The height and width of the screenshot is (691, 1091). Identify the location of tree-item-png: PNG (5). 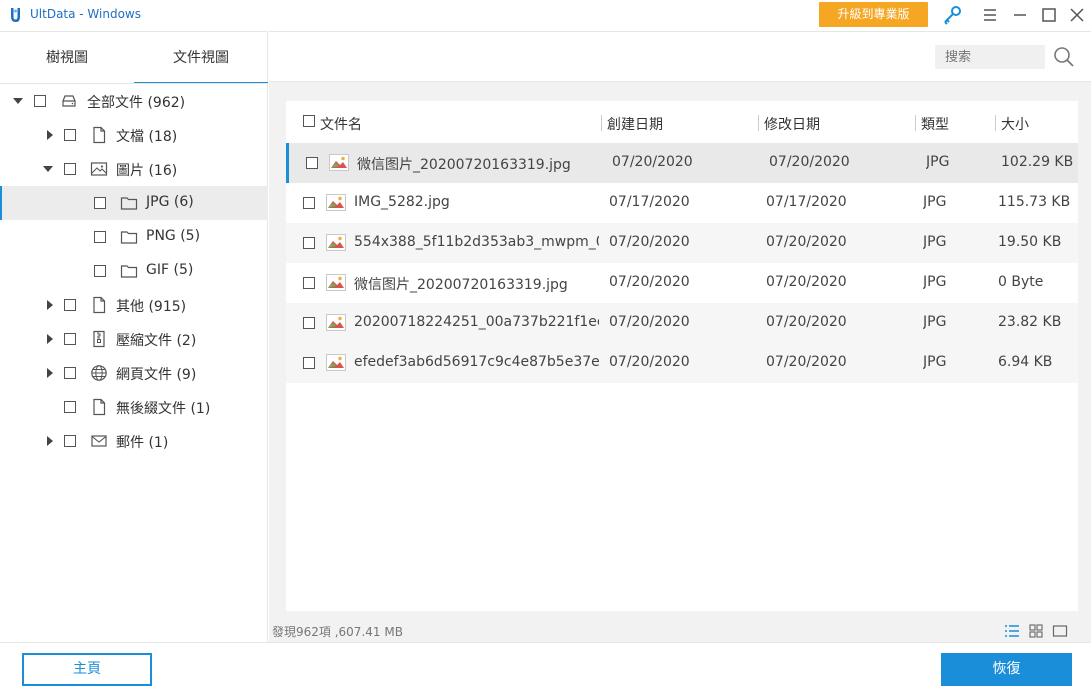
(134, 237).